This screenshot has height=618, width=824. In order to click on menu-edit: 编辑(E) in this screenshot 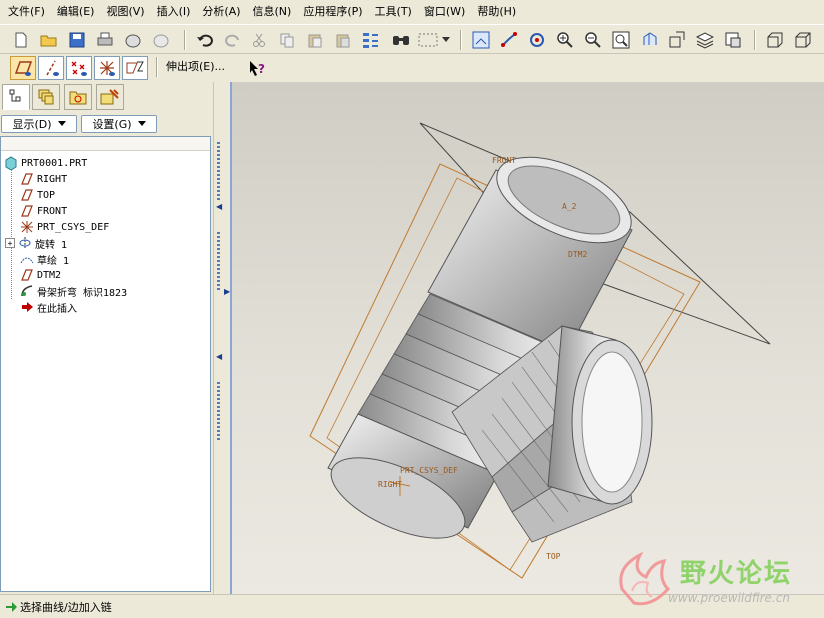, I will do `click(76, 12)`.